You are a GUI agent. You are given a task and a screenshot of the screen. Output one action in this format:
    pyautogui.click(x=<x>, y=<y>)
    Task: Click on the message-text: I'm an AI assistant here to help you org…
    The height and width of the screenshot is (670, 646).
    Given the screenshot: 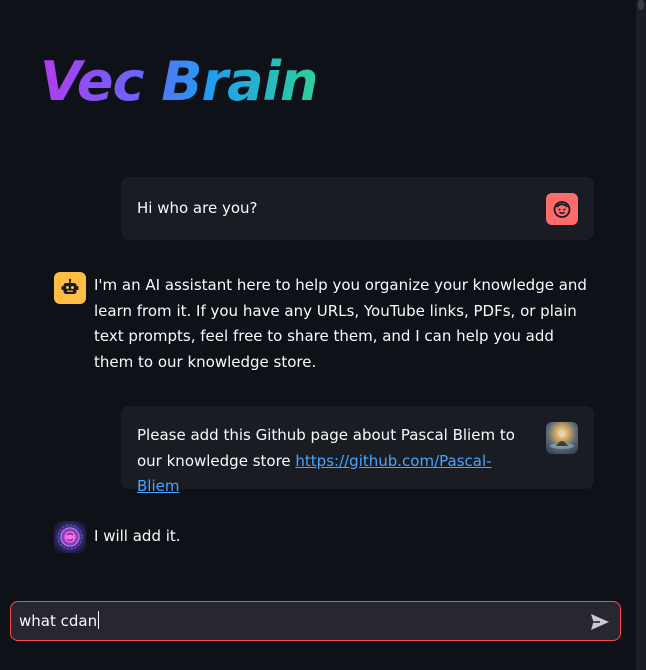 What is the action you would take?
    pyautogui.click(x=340, y=323)
    